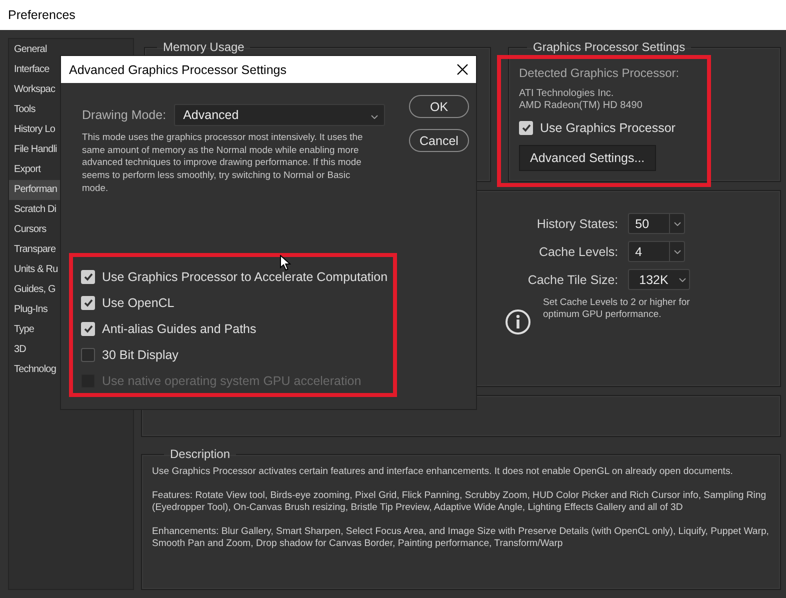  I want to click on combo-box: 50, so click(657, 223).